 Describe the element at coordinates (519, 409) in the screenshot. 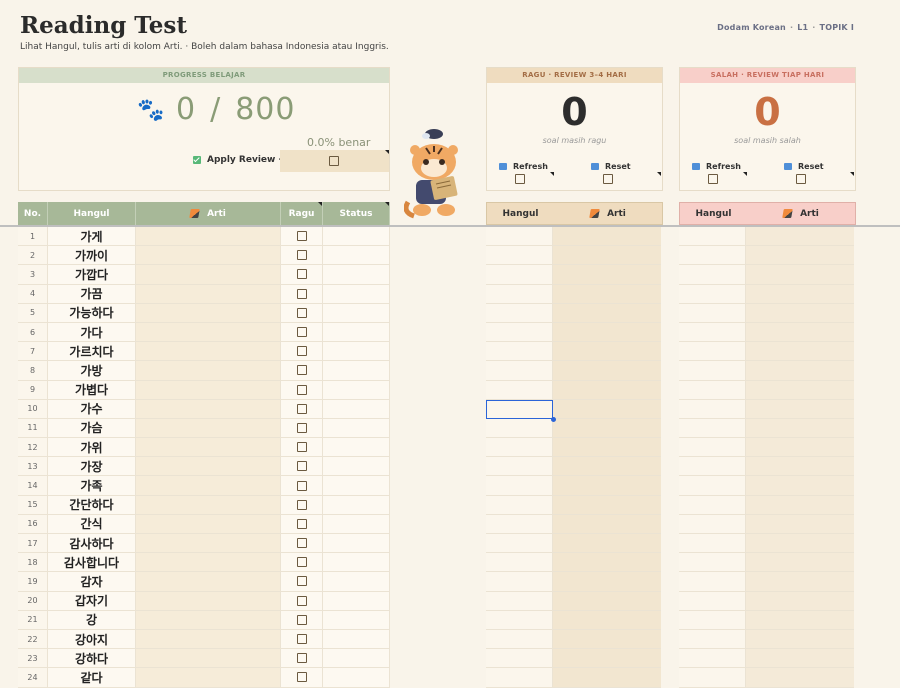

I see `selected-cell` at that location.